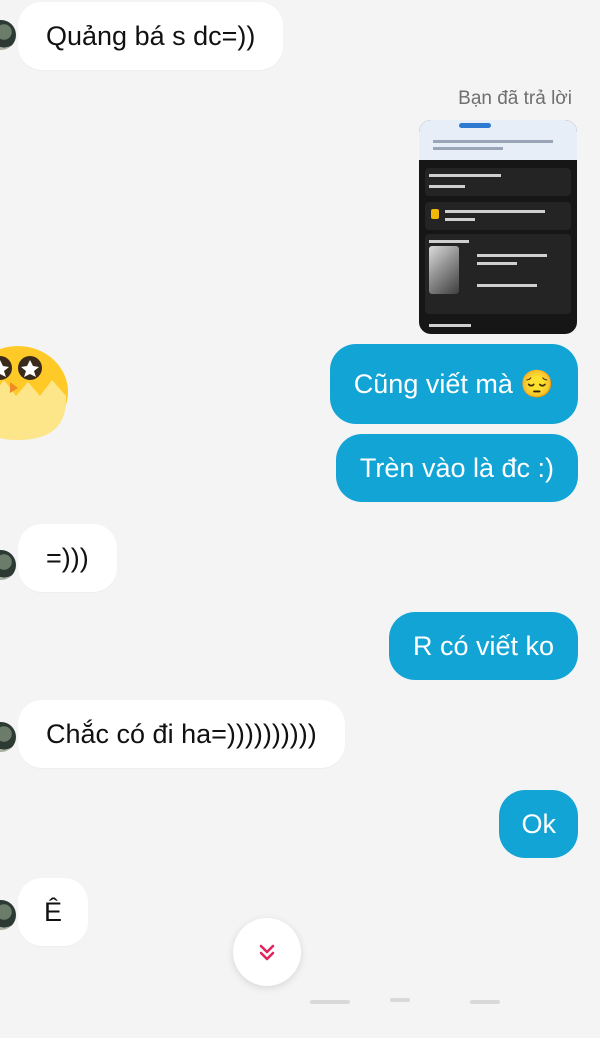  I want to click on message-text: =))), so click(67, 558).